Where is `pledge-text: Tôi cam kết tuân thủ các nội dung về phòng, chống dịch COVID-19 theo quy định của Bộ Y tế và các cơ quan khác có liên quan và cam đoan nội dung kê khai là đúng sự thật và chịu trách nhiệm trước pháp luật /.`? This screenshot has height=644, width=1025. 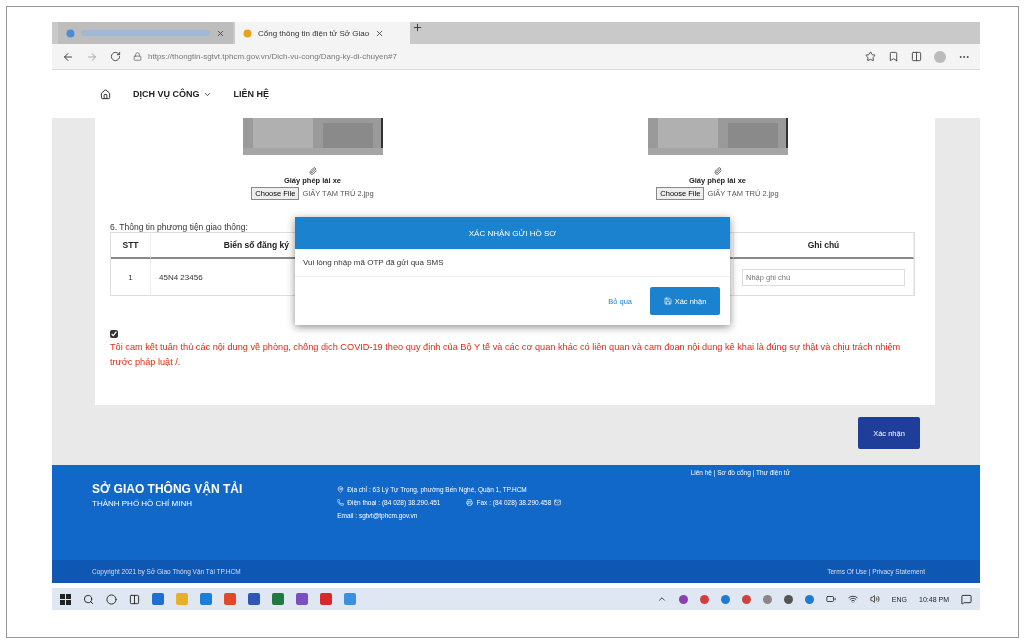
pledge-text: Tôi cam kết tuân thủ các nội dung về phòng, chống dịch COVID-19 theo quy định của Bộ Y tế và các cơ quan khác có liên quan và cam đoan nội dung kê khai là đúng sự thật và chịu trách nhiệm trước pháp luật /. is located at coordinates (506, 355).